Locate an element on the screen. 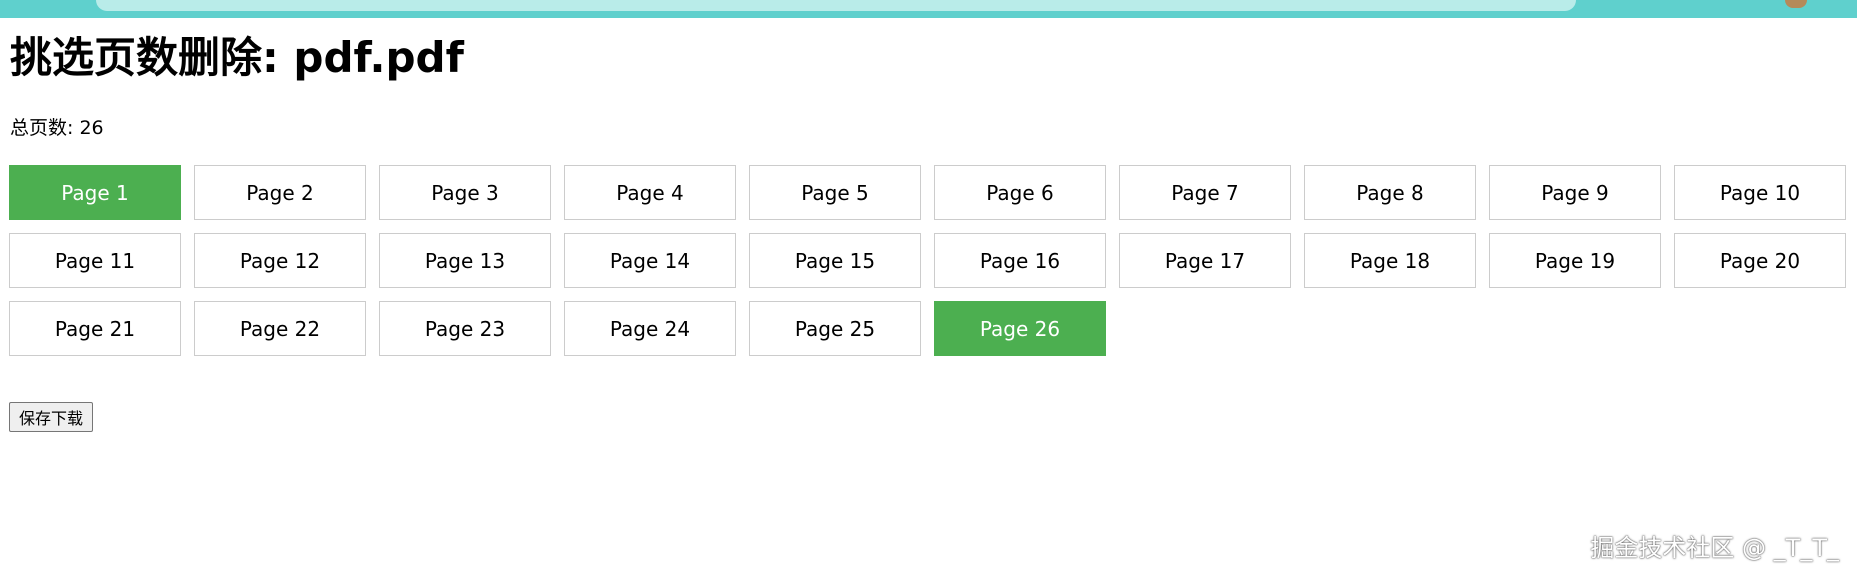 This screenshot has width=1857, height=580. page-button-20: Page 20 is located at coordinates (1760, 260).